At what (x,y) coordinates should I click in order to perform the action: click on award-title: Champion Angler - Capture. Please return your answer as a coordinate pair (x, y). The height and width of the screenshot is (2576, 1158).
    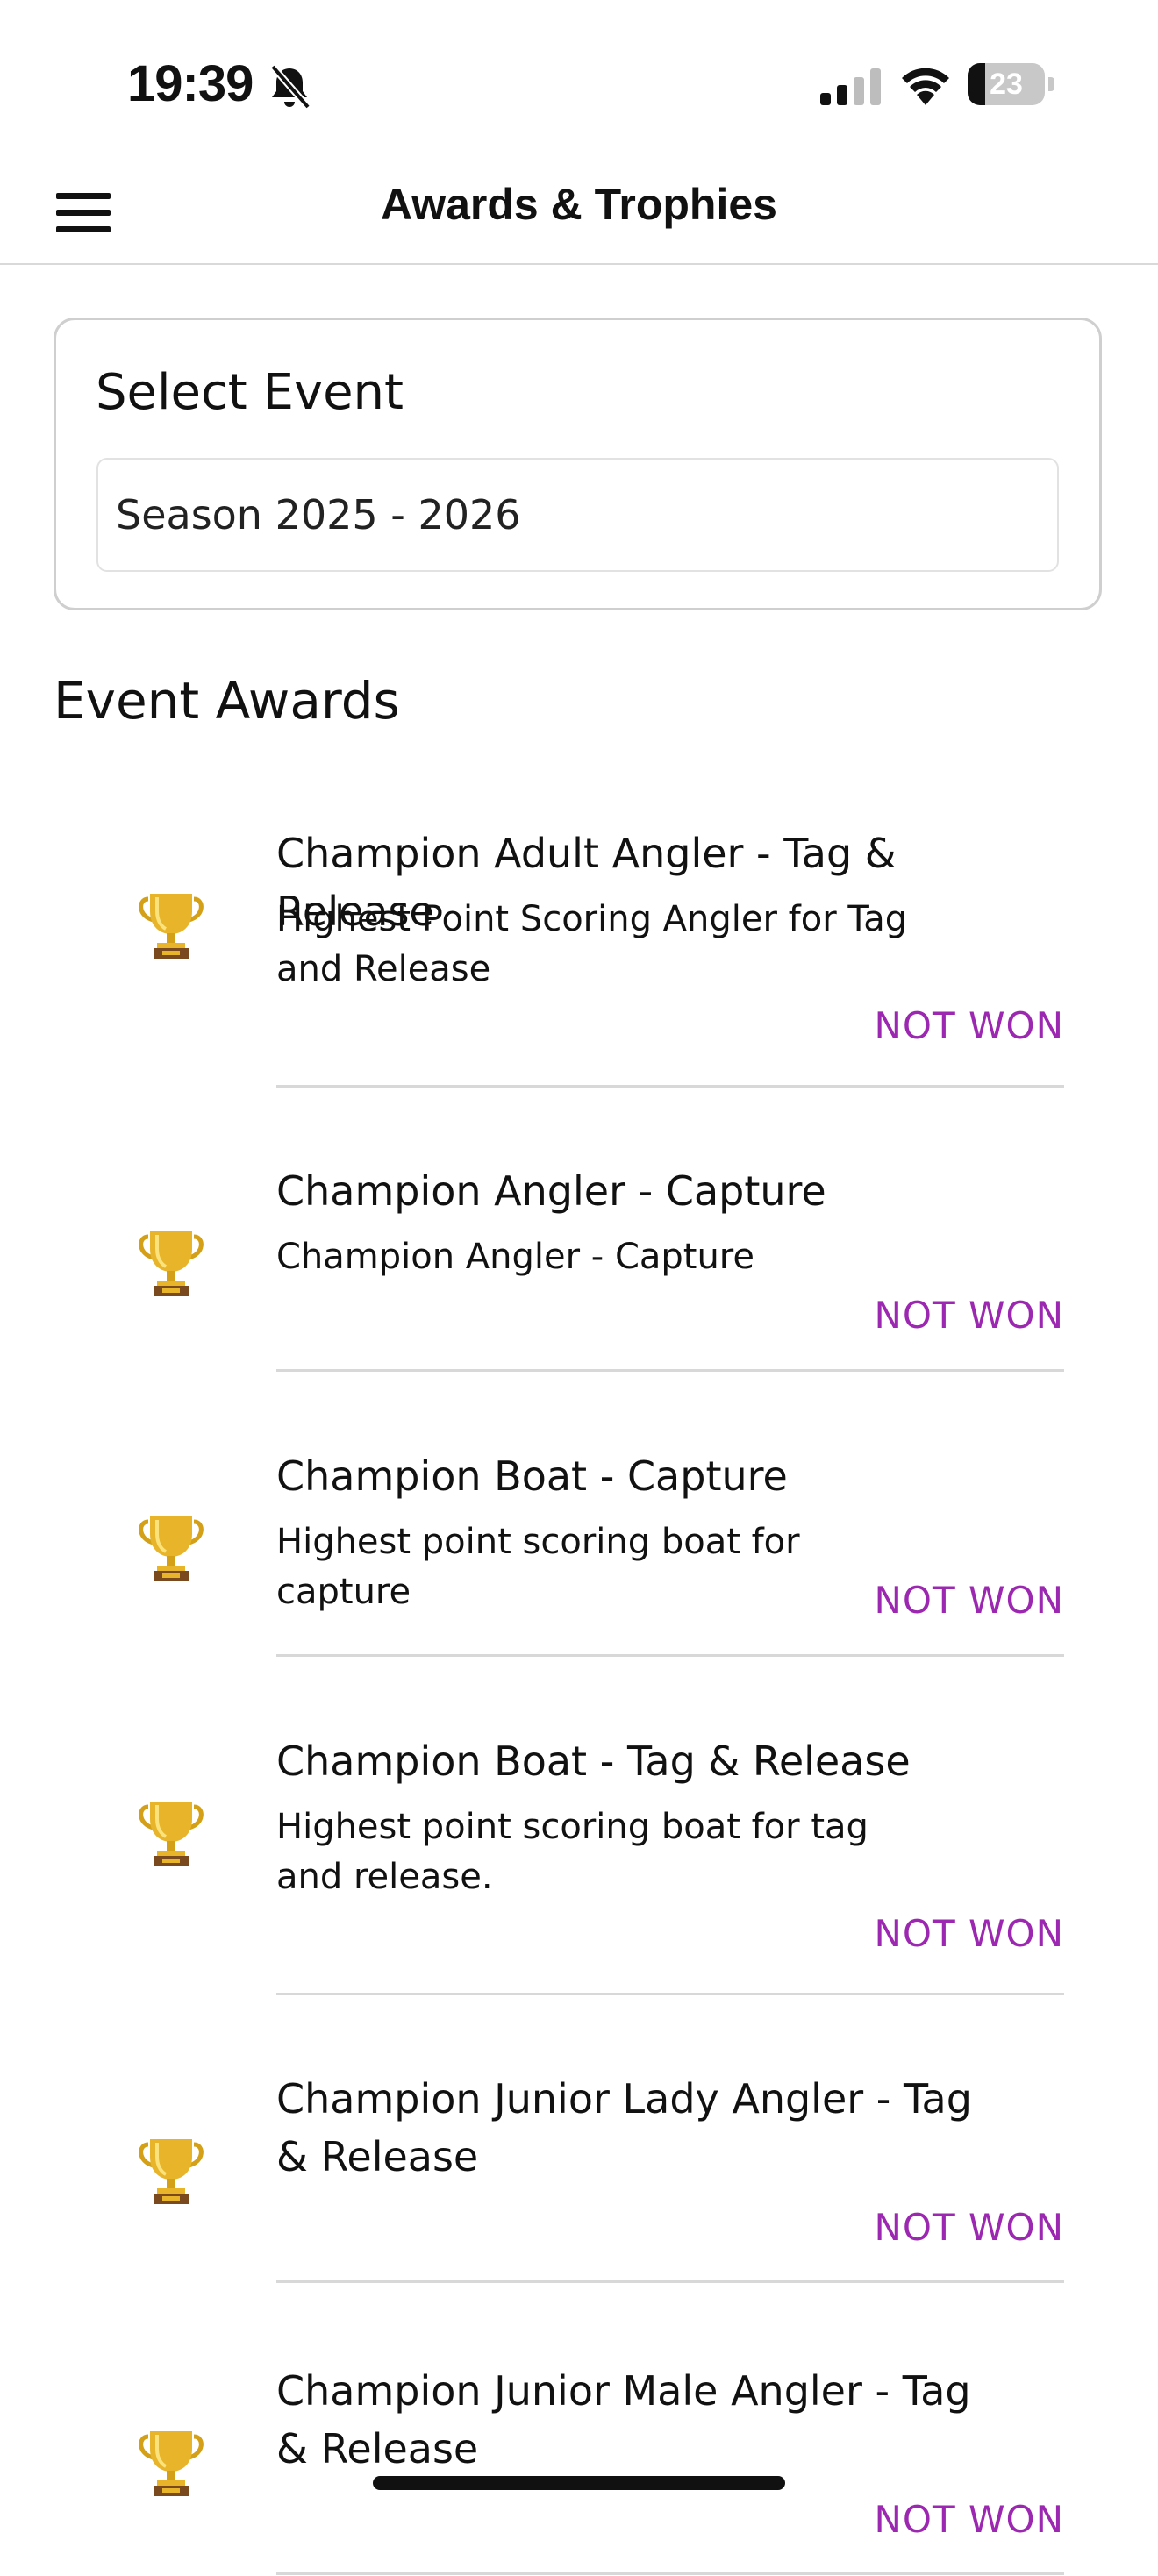
    Looking at the image, I should click on (551, 1191).